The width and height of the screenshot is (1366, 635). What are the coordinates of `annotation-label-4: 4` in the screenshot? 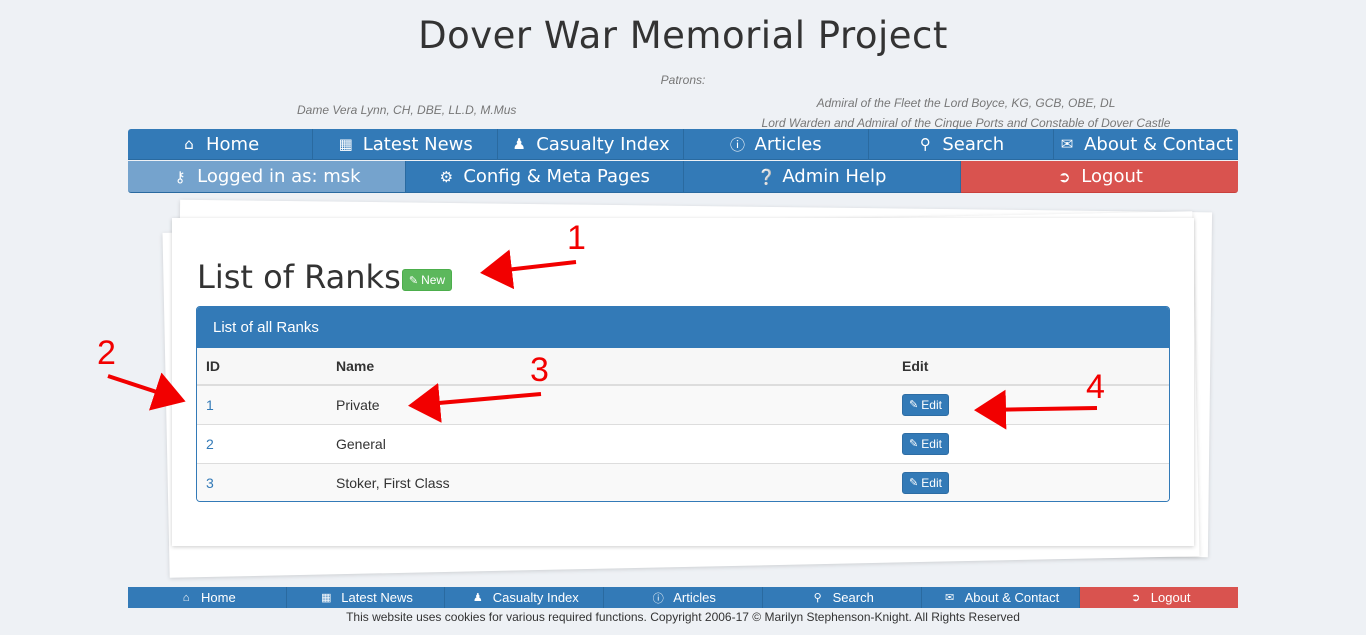 It's located at (1095, 387).